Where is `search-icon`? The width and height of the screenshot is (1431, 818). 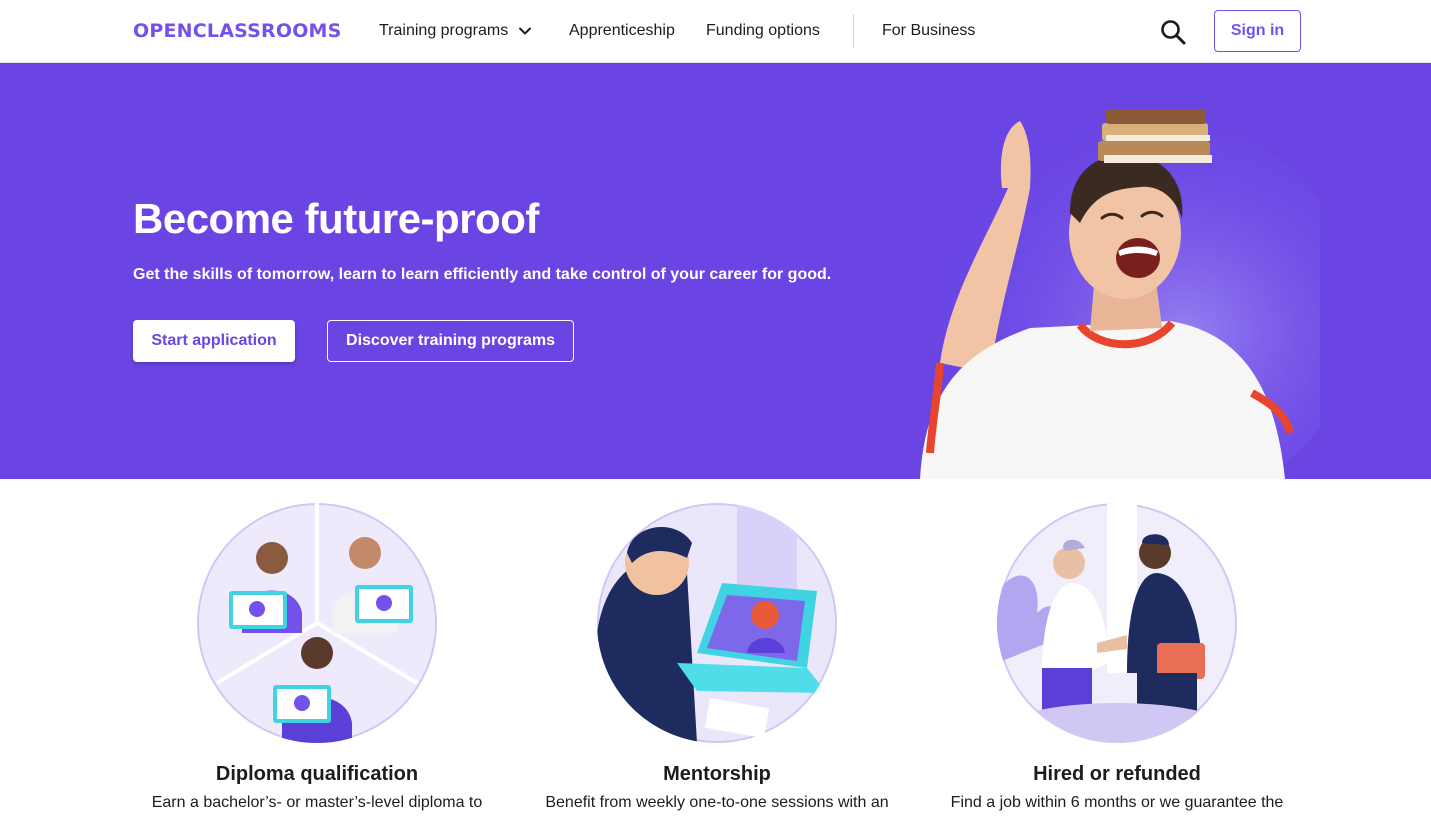
search-icon is located at coordinates (1173, 32).